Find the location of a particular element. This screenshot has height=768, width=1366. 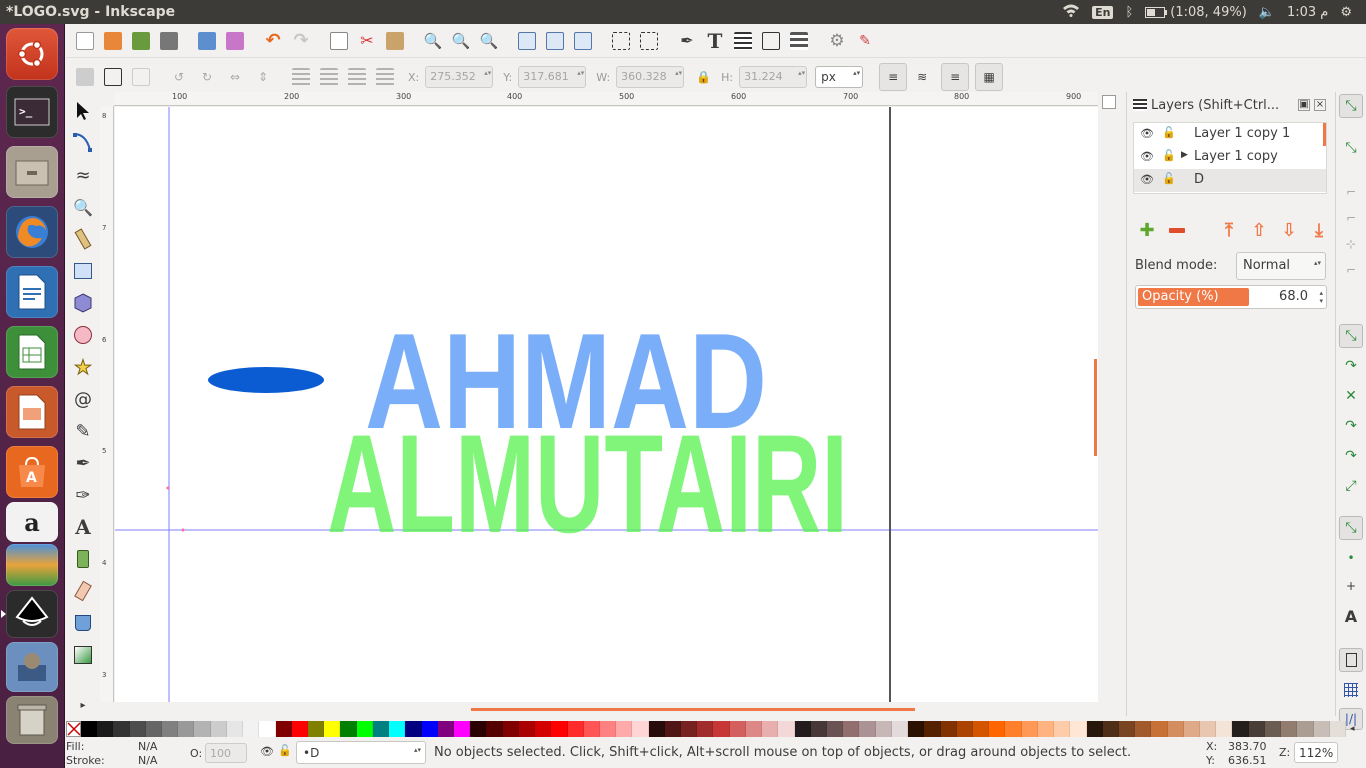

ellipse-tool is located at coordinates (83, 335).